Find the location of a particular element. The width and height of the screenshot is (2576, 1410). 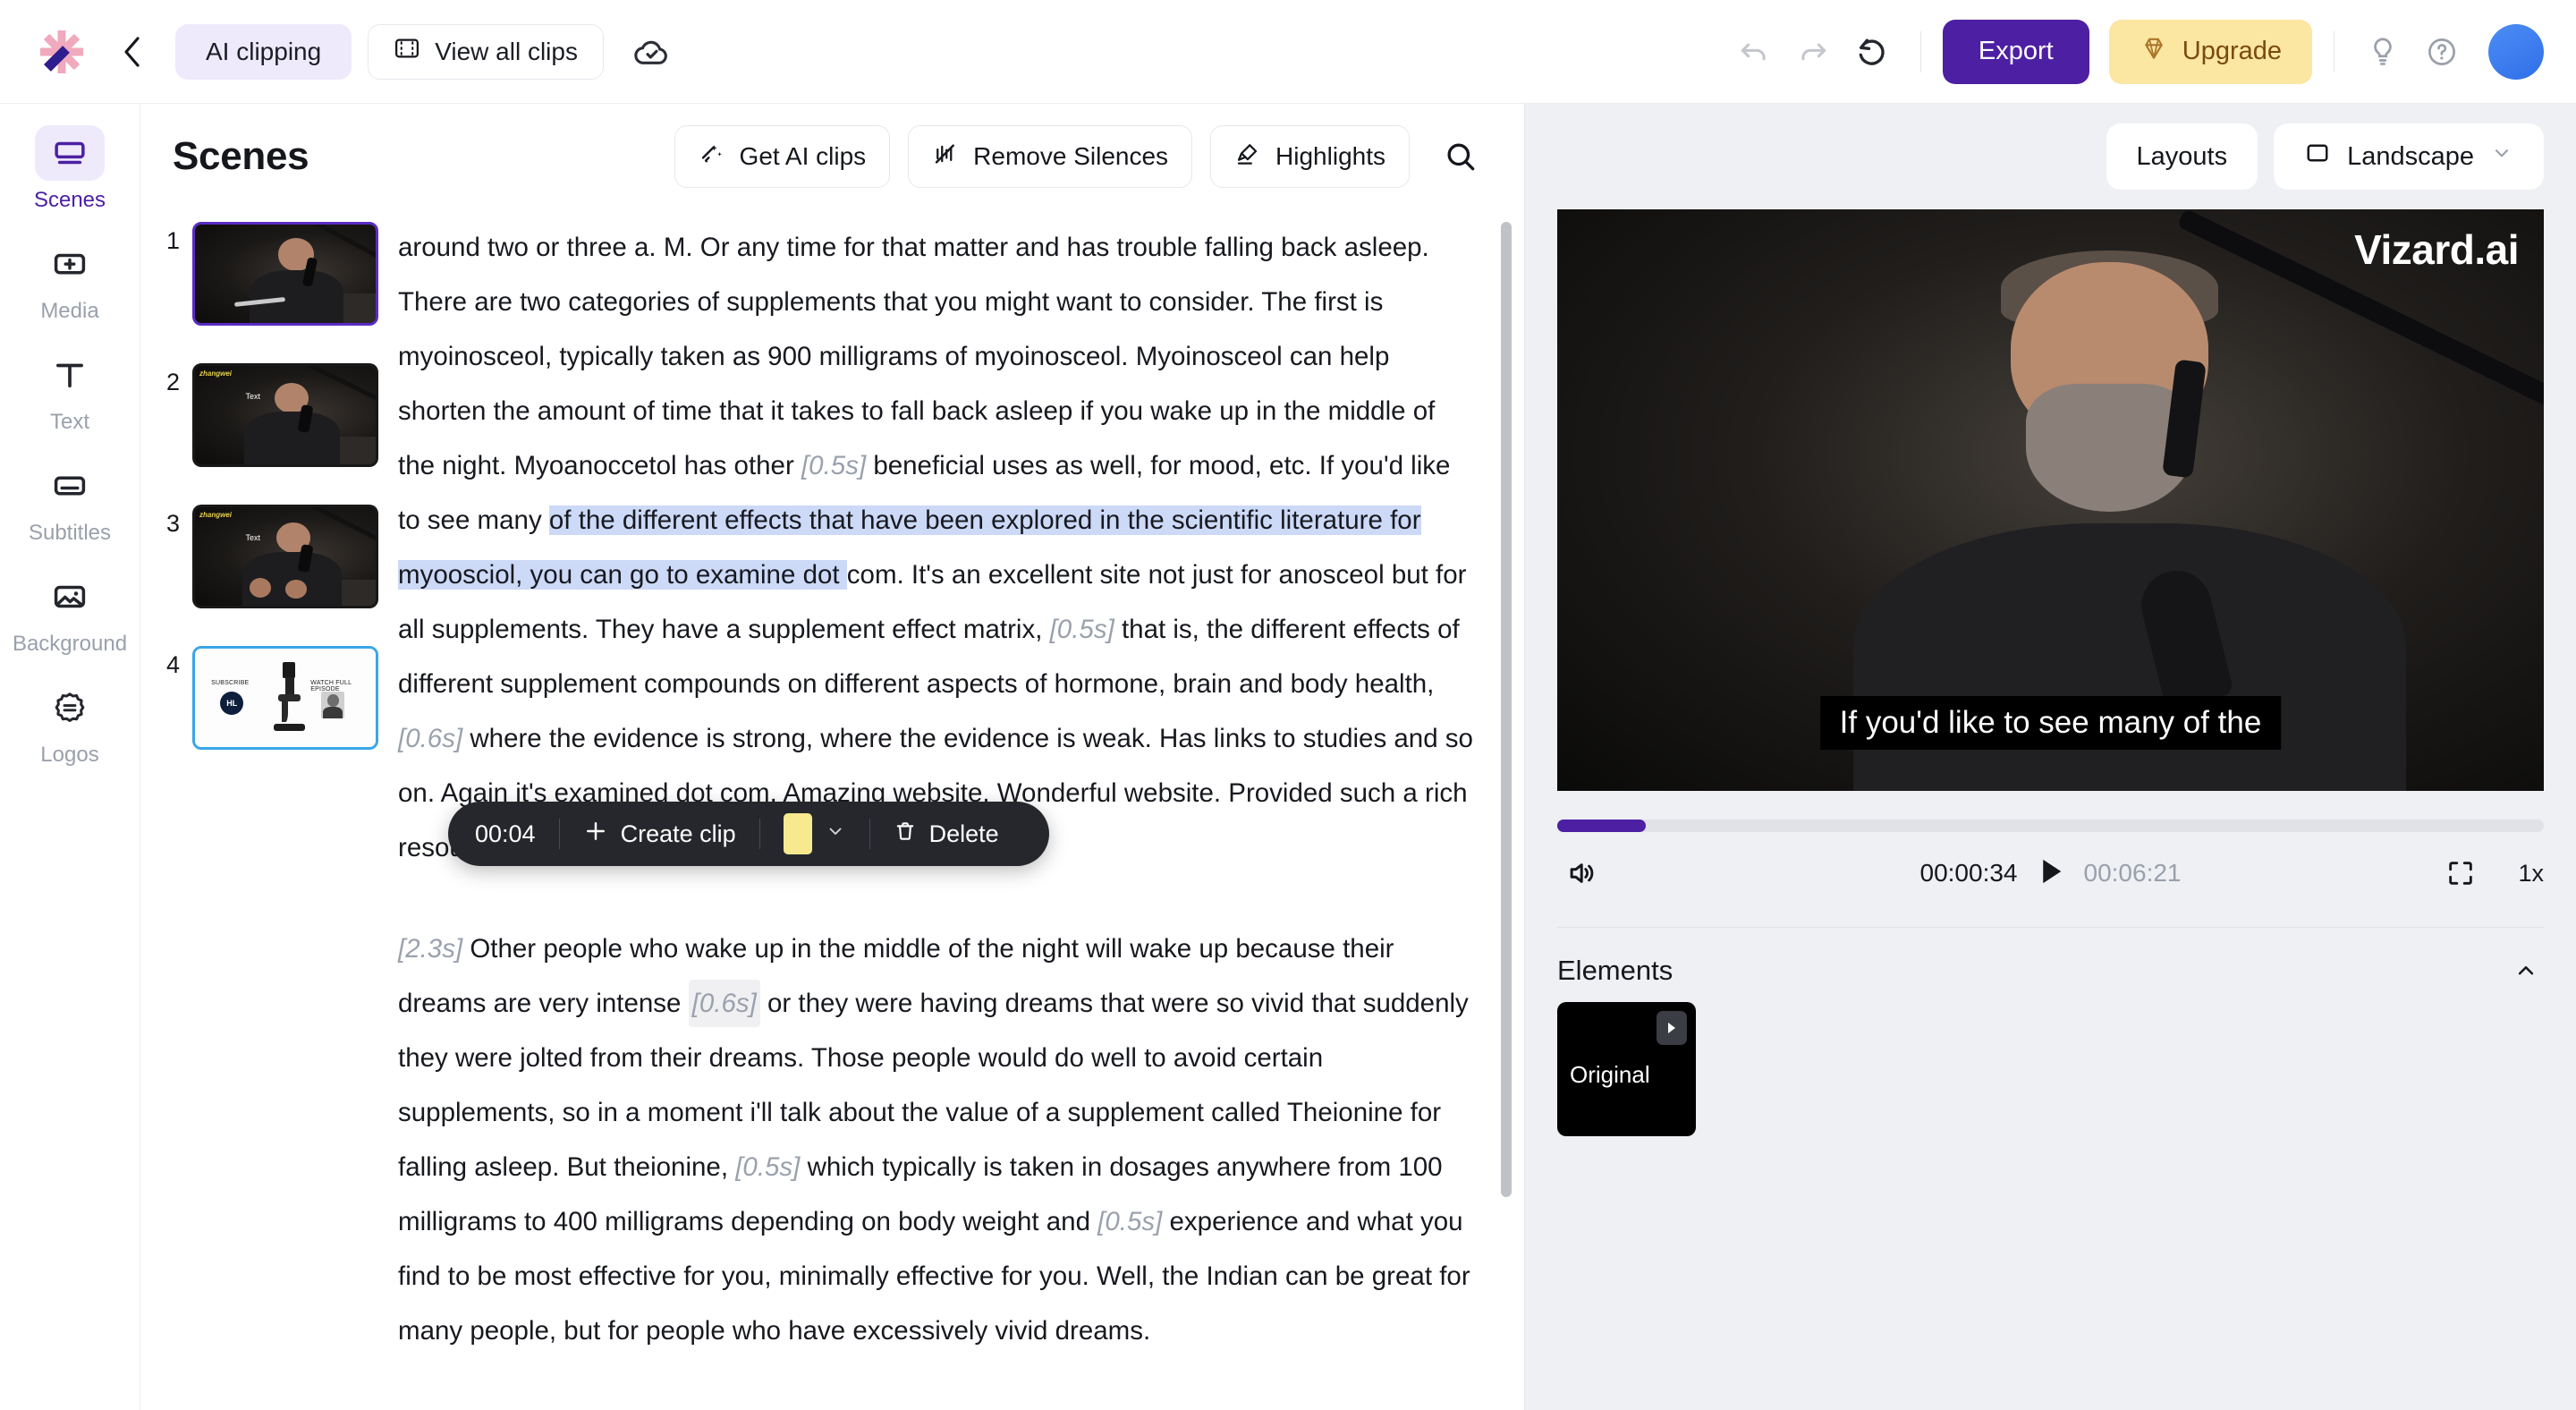

aspect-ratio-select: Landscape is located at coordinates (2409, 156).